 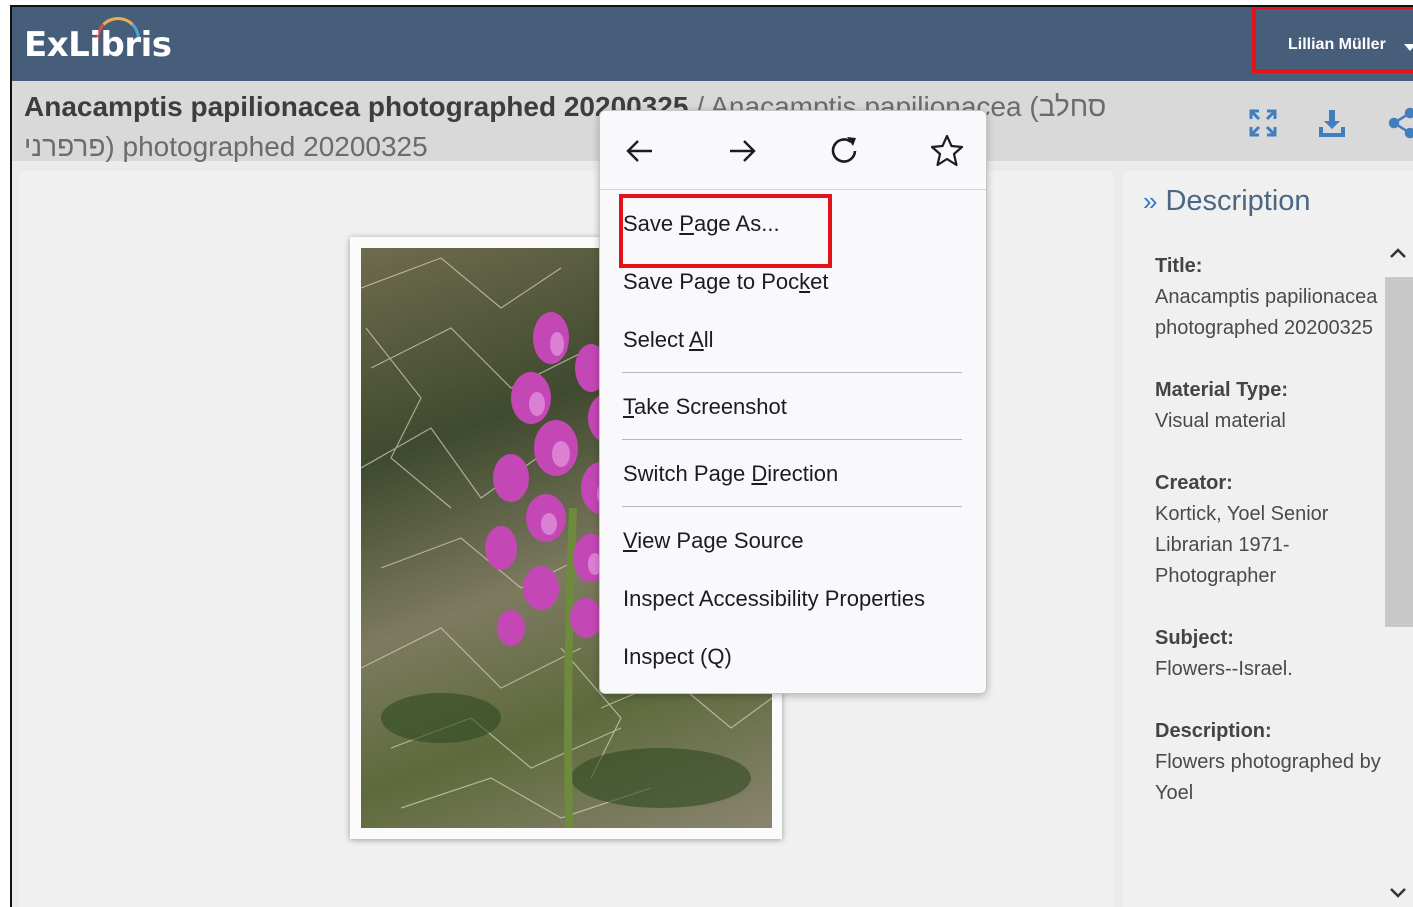 I want to click on exlibris-logo: ExLibris, so click(x=98, y=45).